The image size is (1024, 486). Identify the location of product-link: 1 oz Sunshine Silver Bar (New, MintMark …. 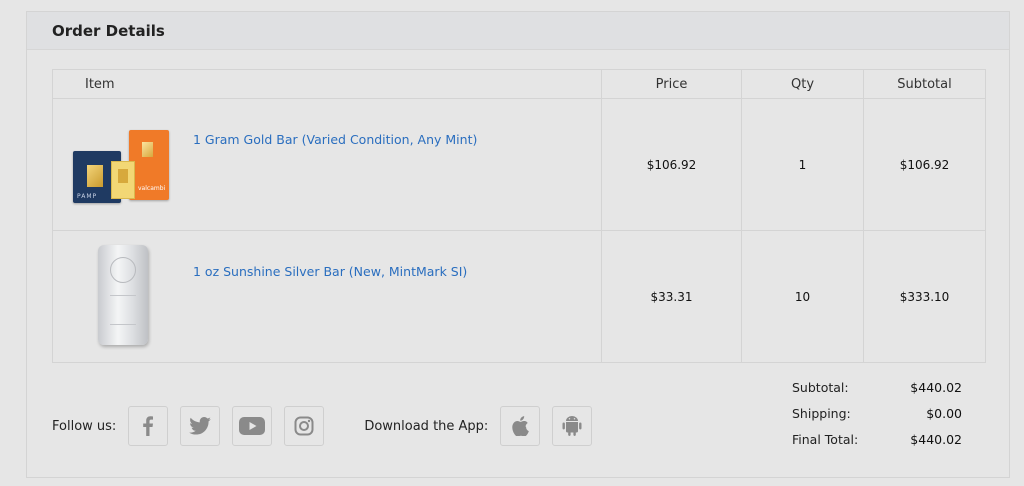
(330, 271).